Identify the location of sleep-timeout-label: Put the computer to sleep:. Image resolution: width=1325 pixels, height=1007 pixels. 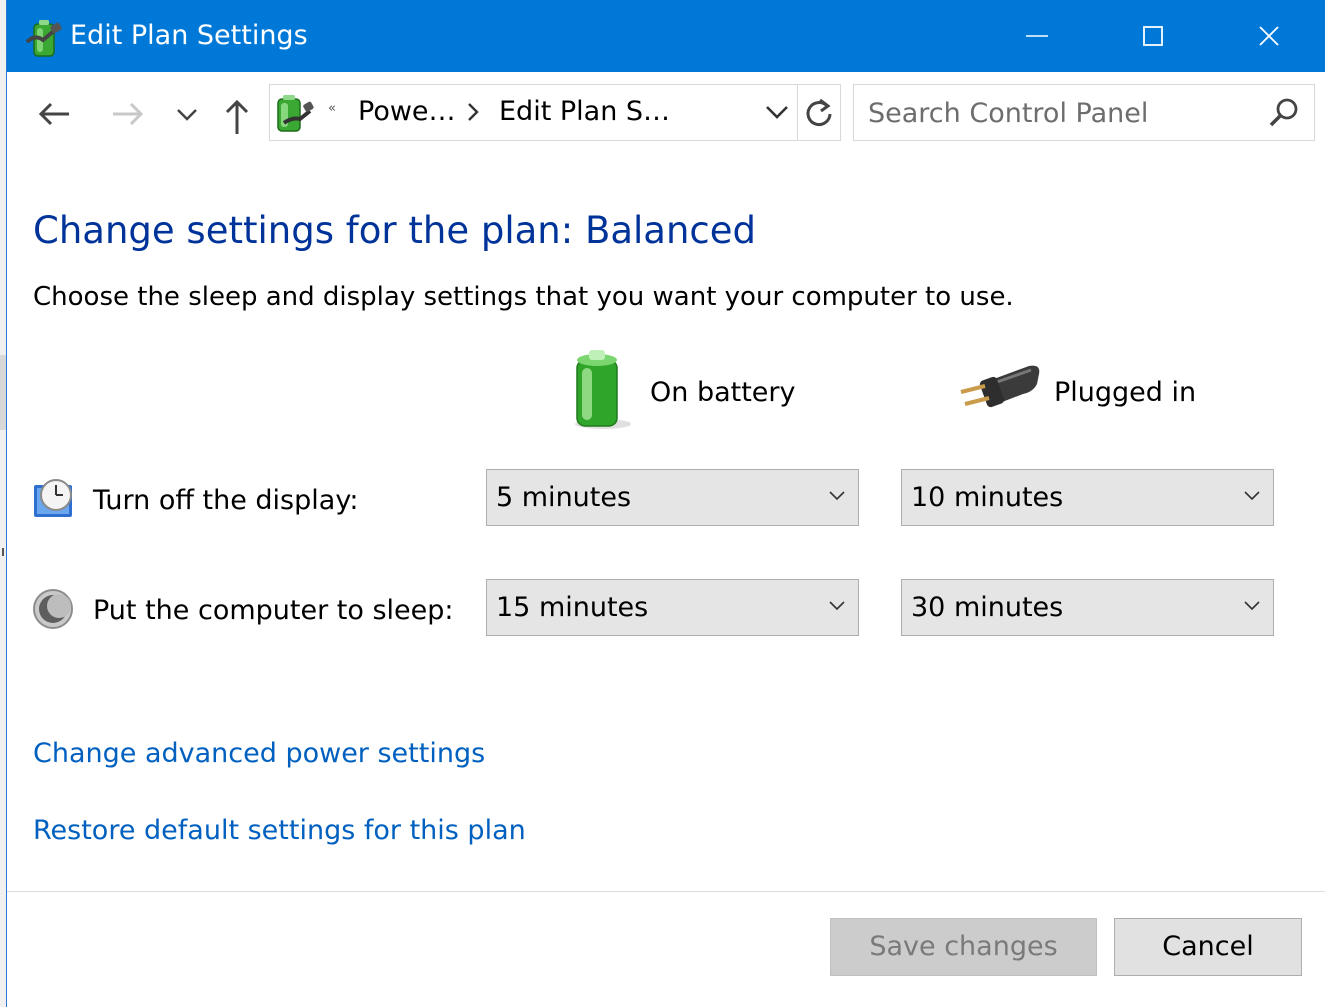
(273, 610).